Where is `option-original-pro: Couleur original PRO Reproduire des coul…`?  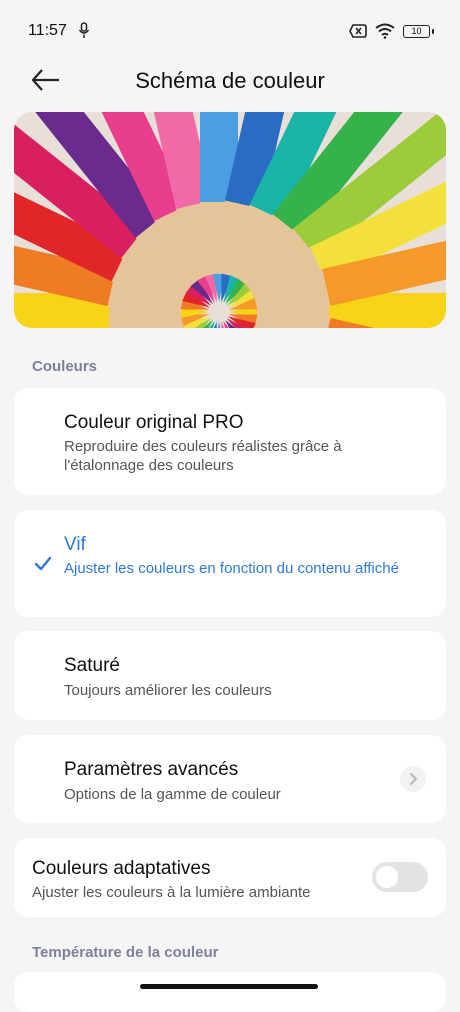
option-original-pro: Couleur original PRO Reproduire des coul… is located at coordinates (230, 441).